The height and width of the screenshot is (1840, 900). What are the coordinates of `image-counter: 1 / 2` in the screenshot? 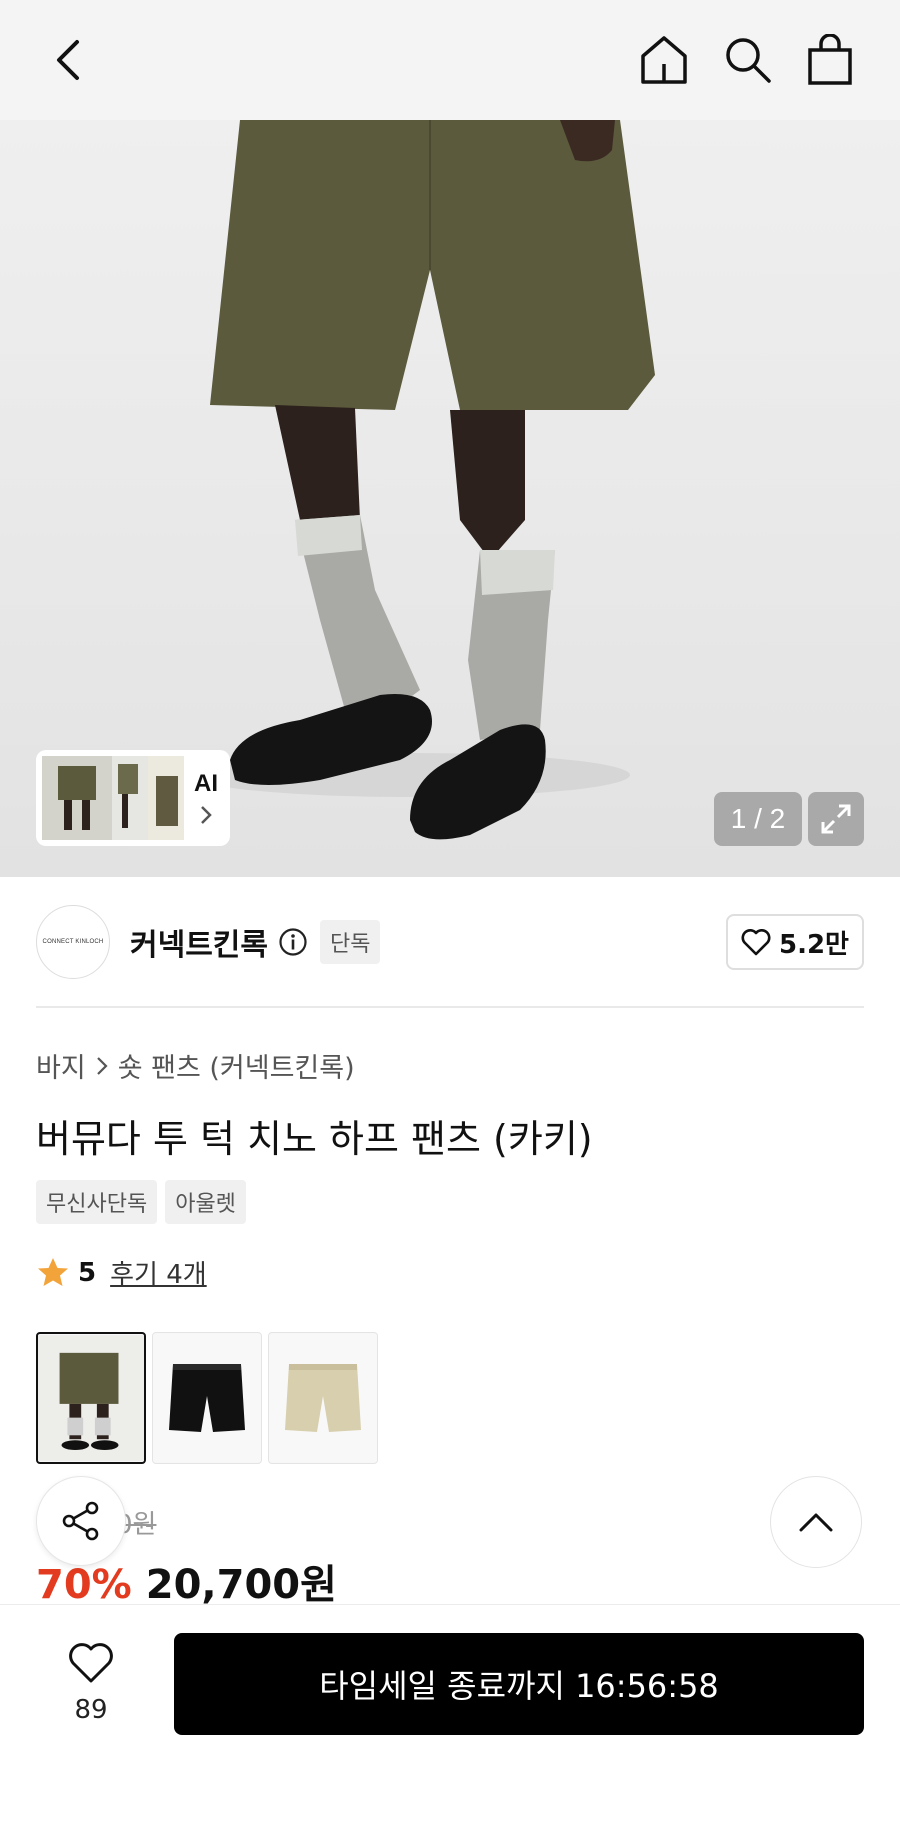 It's located at (758, 819).